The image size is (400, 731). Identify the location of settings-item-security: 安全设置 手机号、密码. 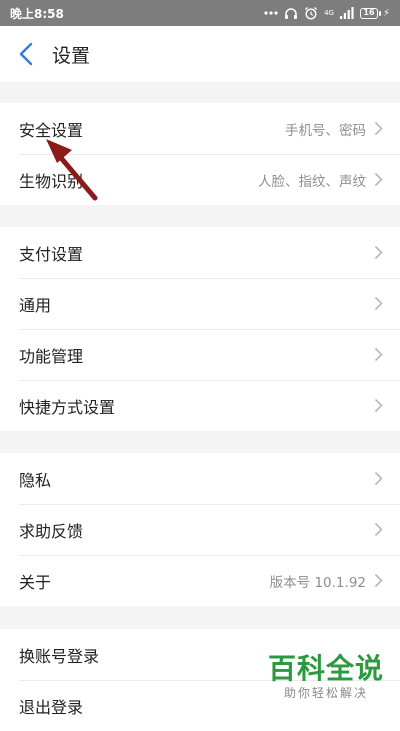
(200, 128).